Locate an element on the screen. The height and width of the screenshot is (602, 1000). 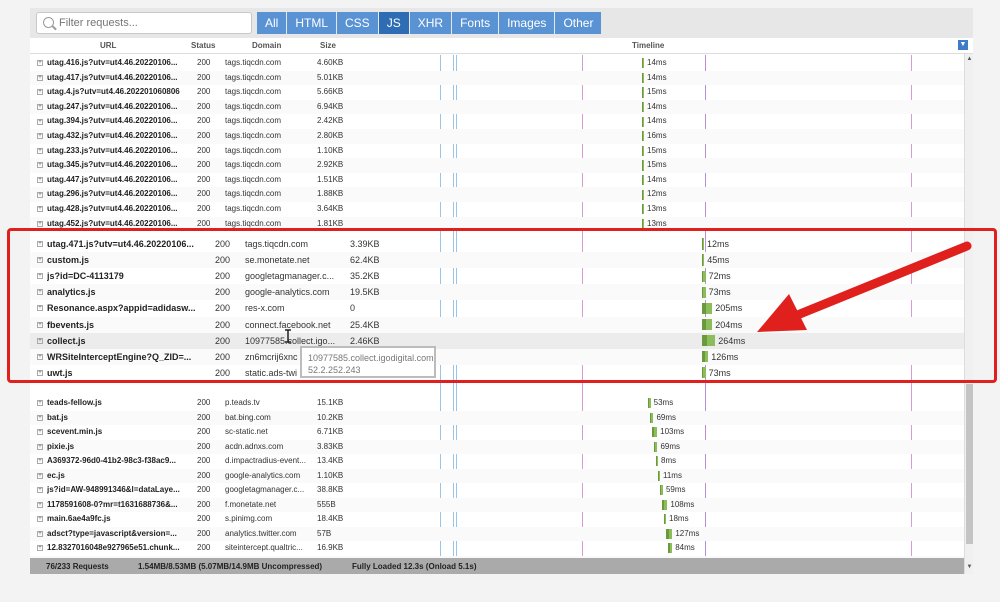
filter-fonts-button: Fonts is located at coordinates (475, 23).